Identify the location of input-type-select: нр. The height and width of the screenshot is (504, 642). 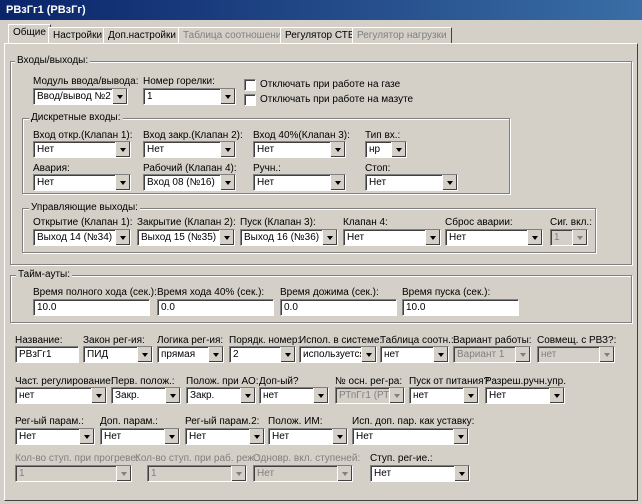
(386, 149).